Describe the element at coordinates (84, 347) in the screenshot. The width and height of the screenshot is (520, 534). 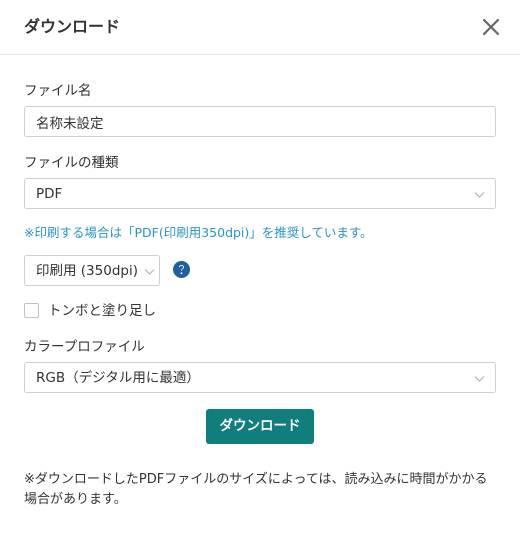
I see `color-profile-label: カラープロファイル` at that location.